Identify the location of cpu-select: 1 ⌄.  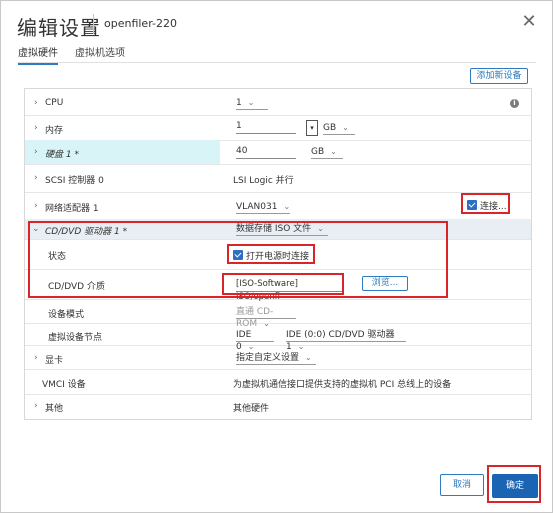
(252, 103).